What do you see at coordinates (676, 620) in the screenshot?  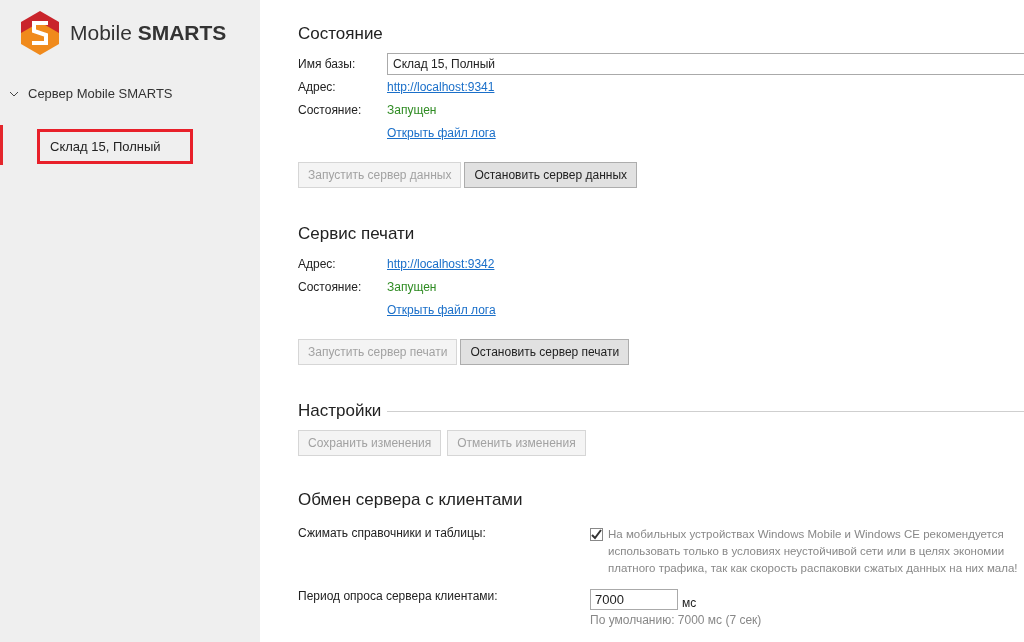 I see `hint-text: По умолчанию: 7000 мс (7 сек)` at bounding box center [676, 620].